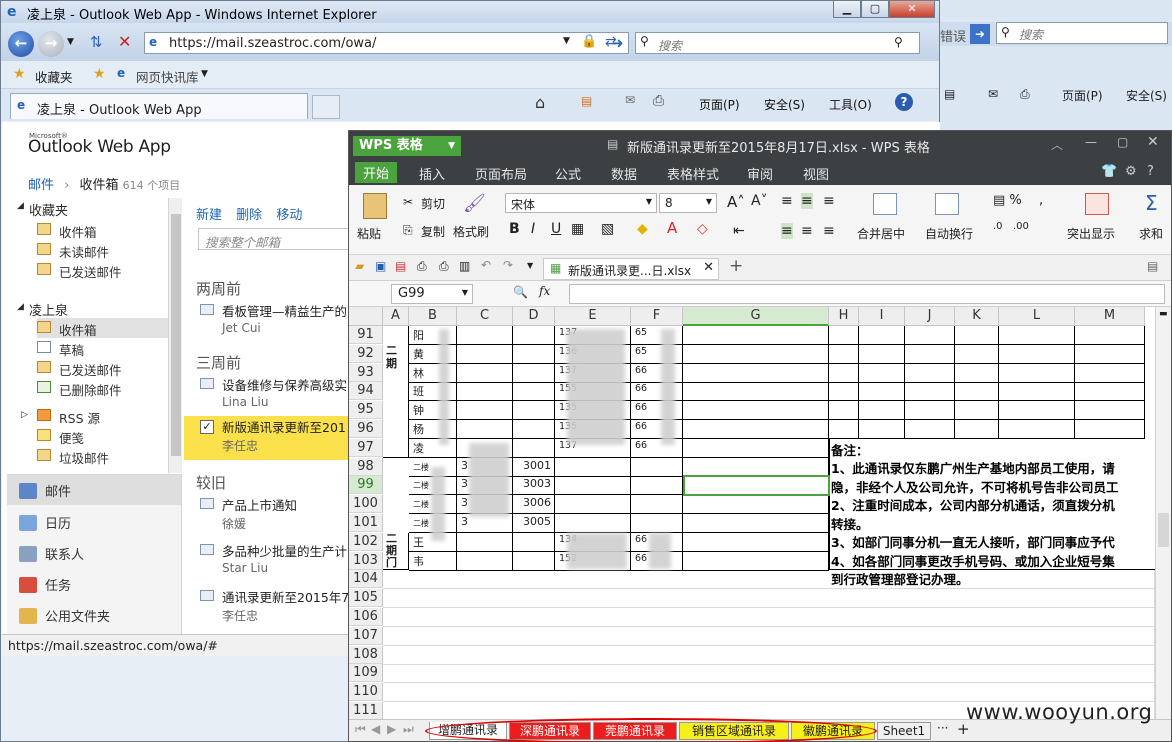 Image resolution: width=1172 pixels, height=742 pixels. I want to click on cell-l93, so click(1037, 373).